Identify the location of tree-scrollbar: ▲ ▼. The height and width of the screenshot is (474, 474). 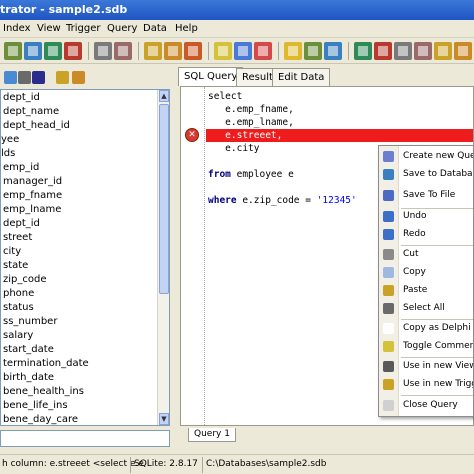
(163, 257).